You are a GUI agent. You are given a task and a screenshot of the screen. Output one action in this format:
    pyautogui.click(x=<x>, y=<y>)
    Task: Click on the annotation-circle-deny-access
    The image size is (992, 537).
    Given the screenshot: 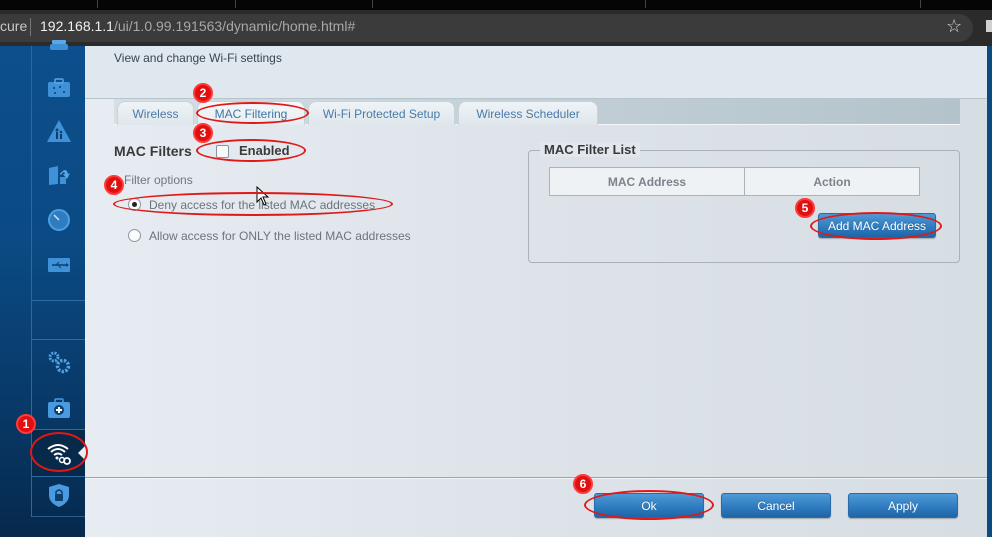 What is the action you would take?
    pyautogui.click(x=253, y=204)
    